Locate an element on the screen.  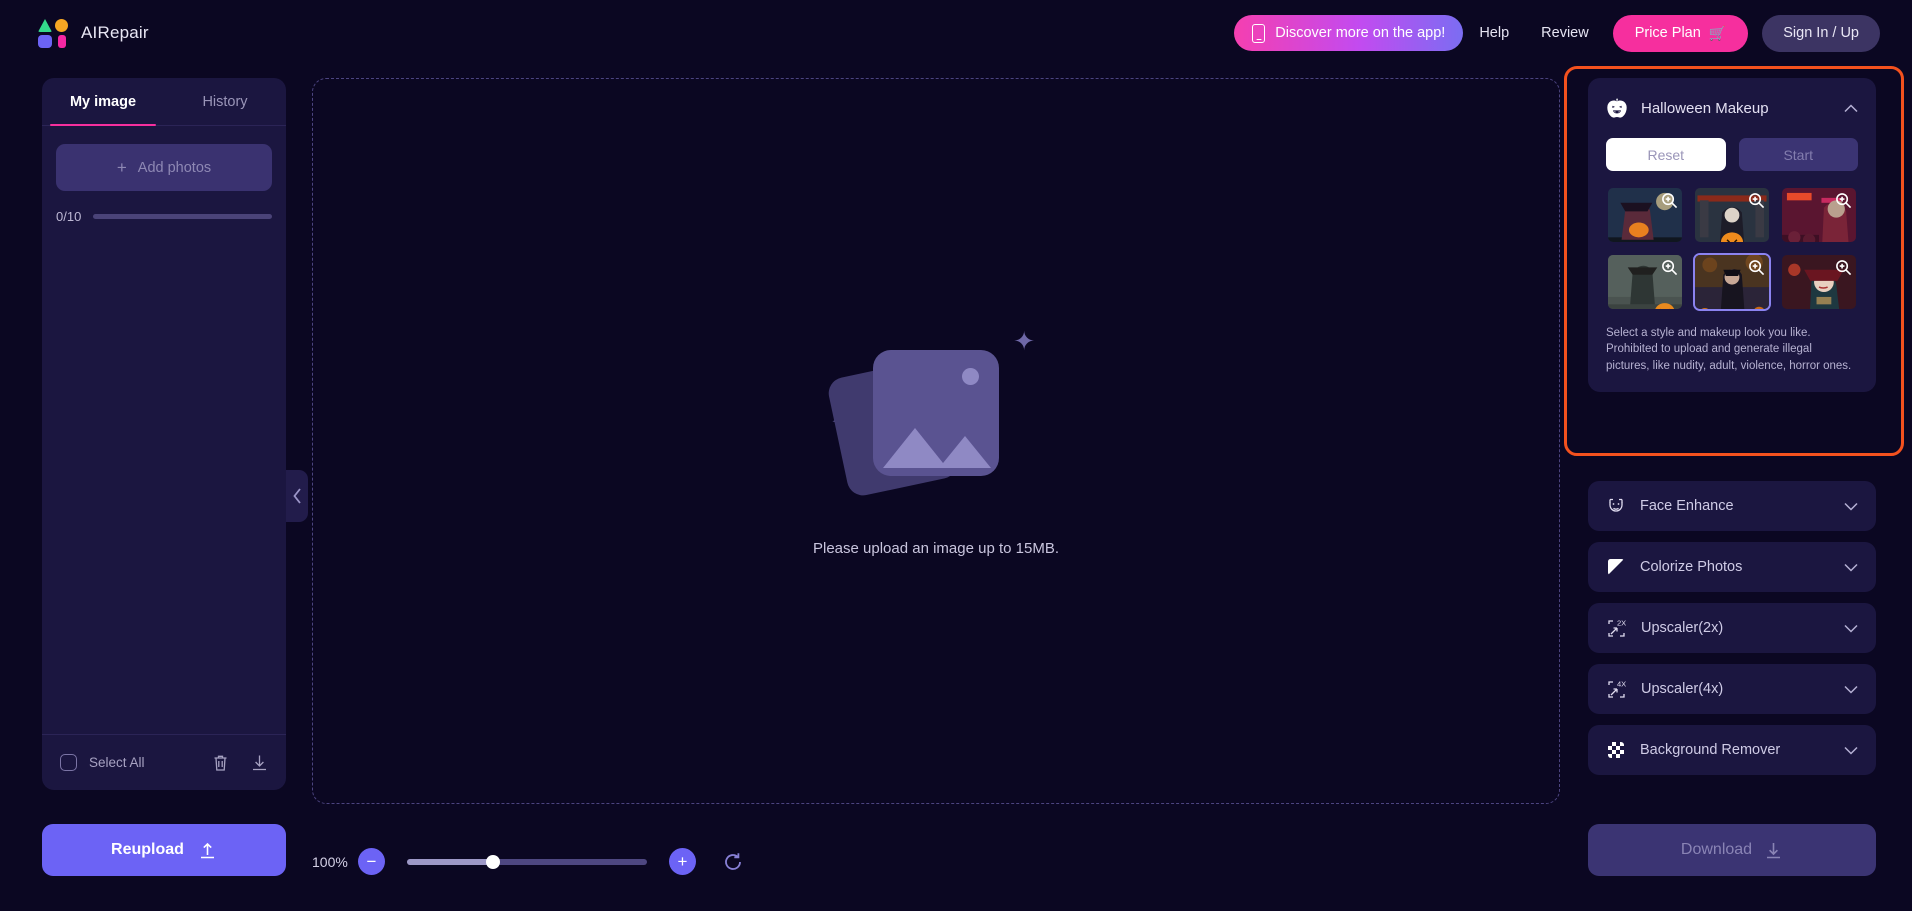
feature-row-upscaler-2x: 2X Upscaler(2x) is located at coordinates (1732, 628).